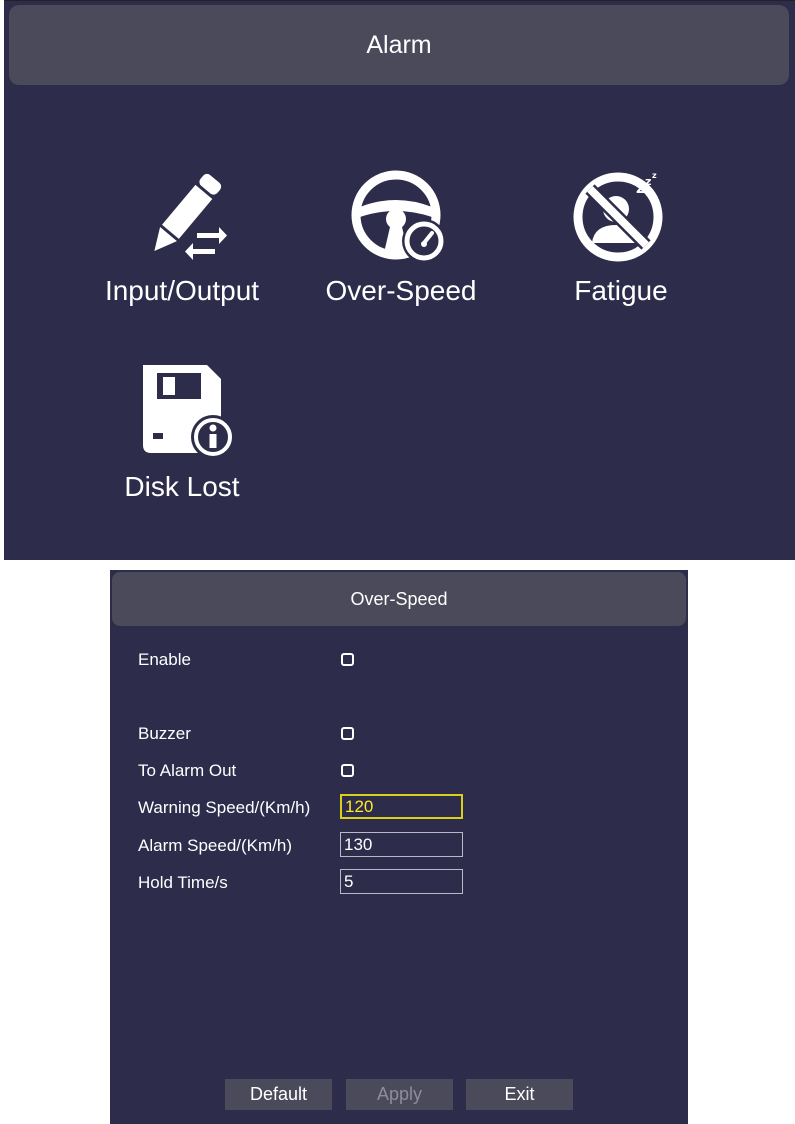  I want to click on dialog-title: Over-Speed, so click(399, 598).